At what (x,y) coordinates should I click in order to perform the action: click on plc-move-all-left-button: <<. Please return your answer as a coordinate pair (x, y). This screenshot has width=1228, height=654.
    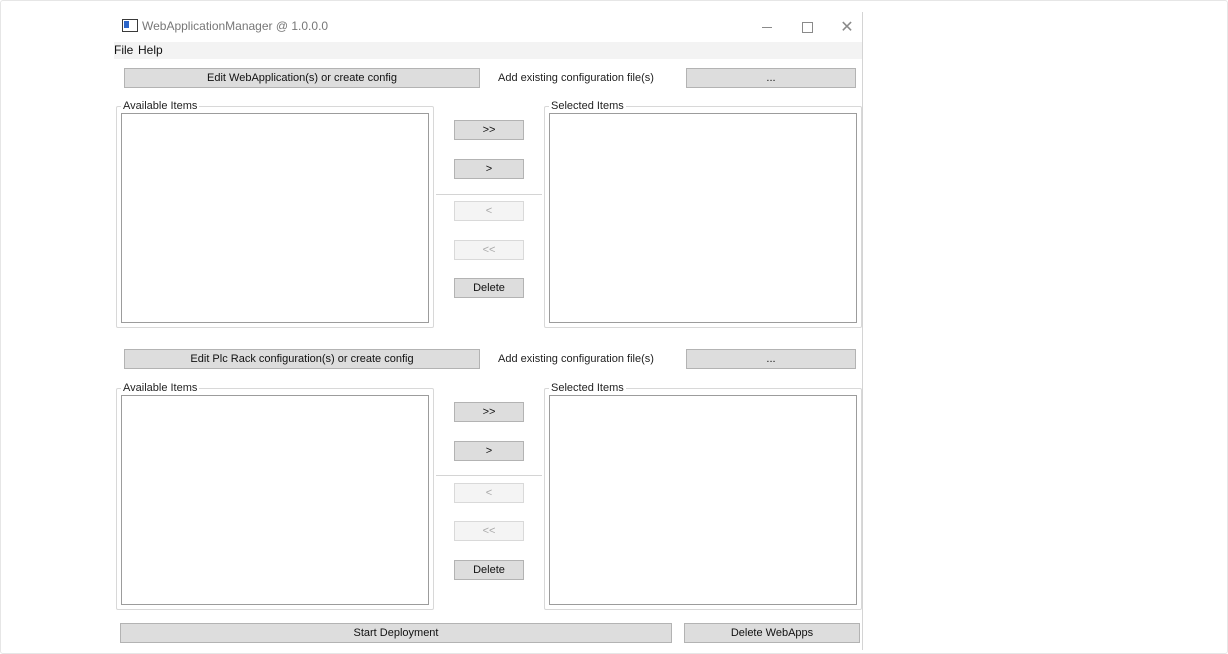
    Looking at the image, I should click on (489, 531).